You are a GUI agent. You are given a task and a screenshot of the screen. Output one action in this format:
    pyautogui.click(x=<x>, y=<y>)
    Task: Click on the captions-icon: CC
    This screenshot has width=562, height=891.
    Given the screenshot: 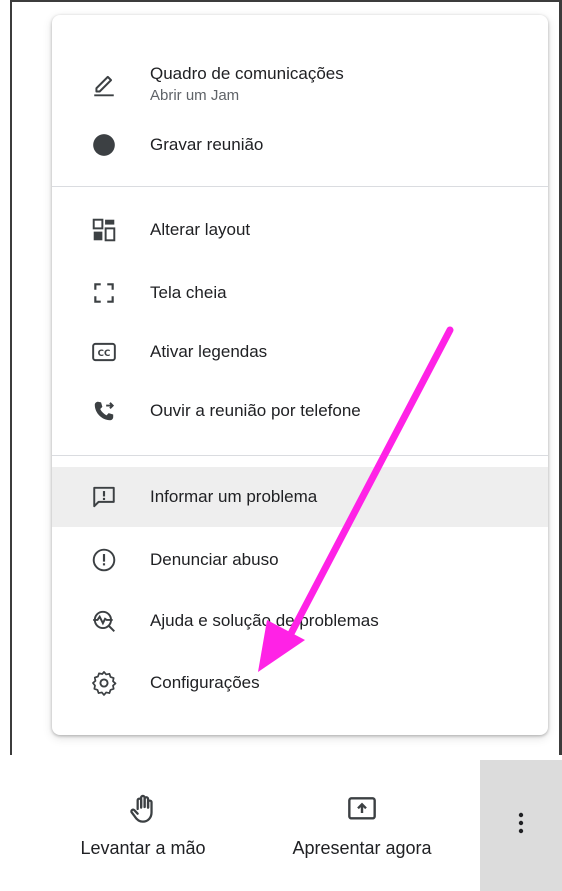 What is the action you would take?
    pyautogui.click(x=104, y=352)
    